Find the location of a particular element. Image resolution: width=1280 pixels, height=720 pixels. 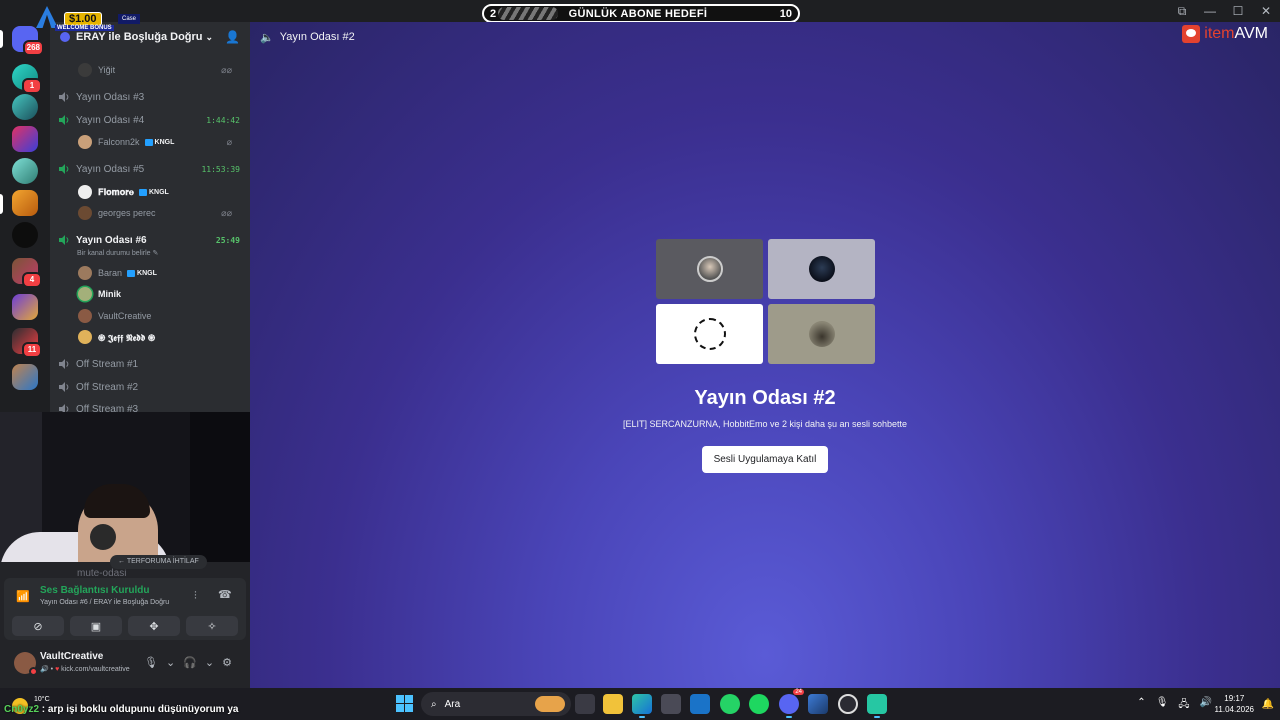

voice-action-buttons: ⊘ ▣ ✥ ✧ is located at coordinates (125, 626).